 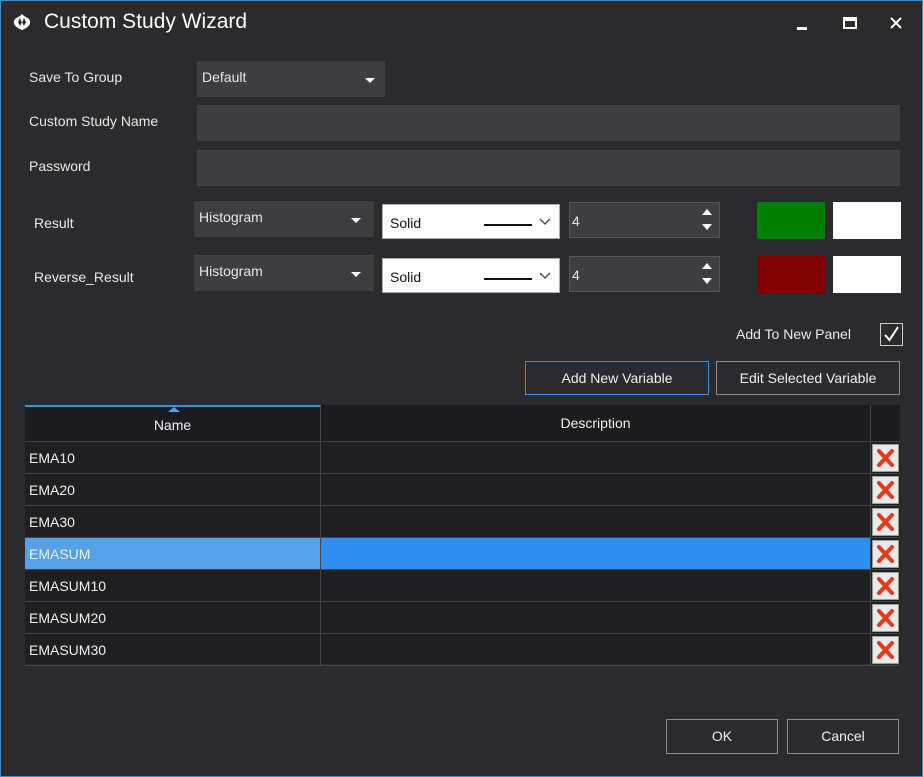 What do you see at coordinates (406, 277) in the screenshot?
I see `plot-reverse-result-line-style-value: Solid` at bounding box center [406, 277].